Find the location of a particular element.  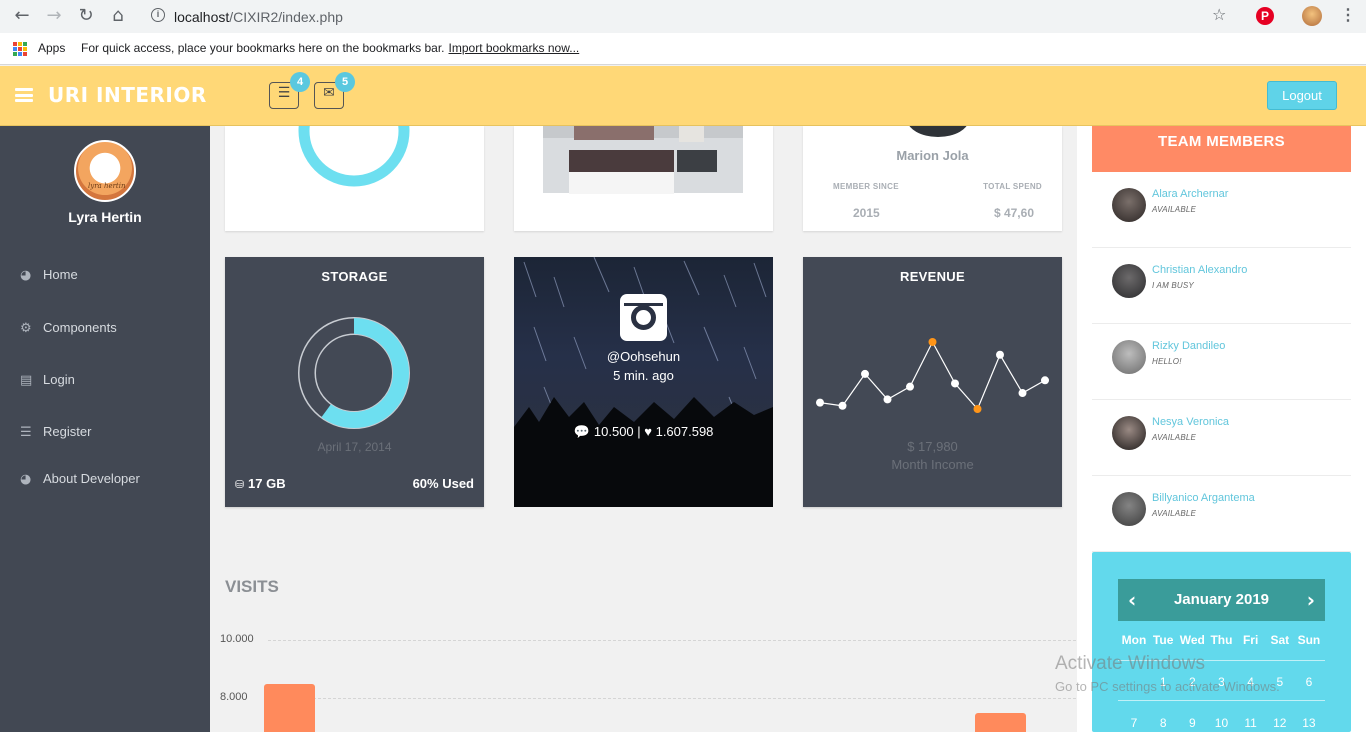

total-spend-label: TOTAL SPEND is located at coordinates (1012, 186).